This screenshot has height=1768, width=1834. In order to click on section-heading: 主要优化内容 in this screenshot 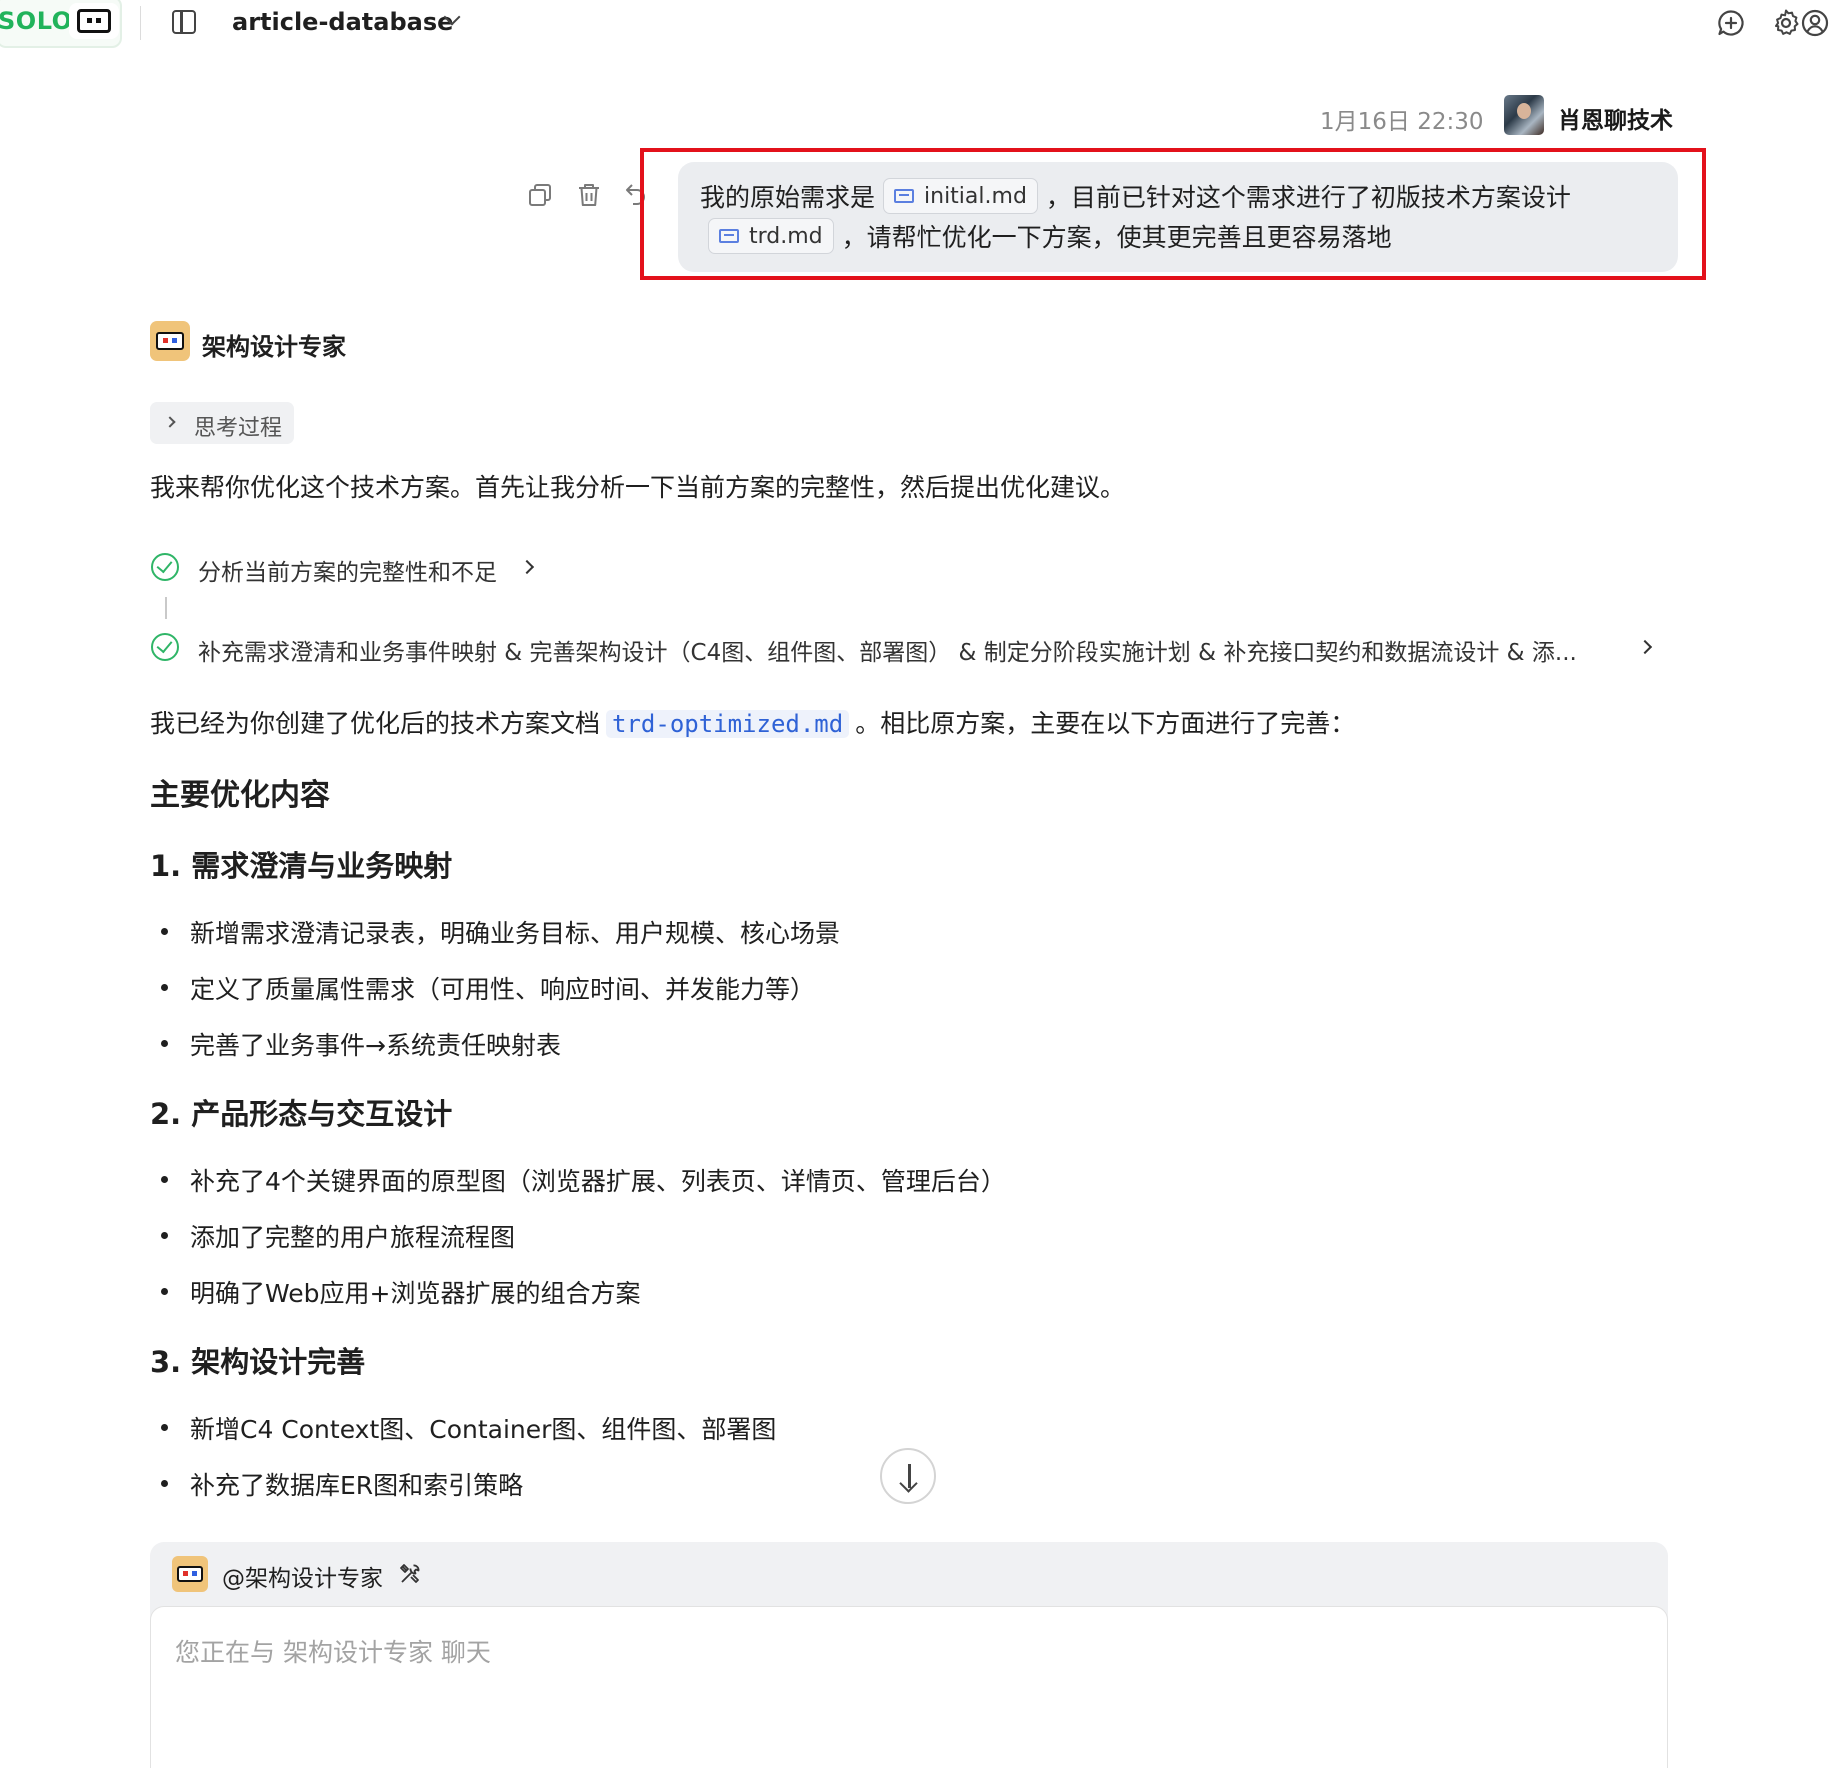, I will do `click(240, 795)`.